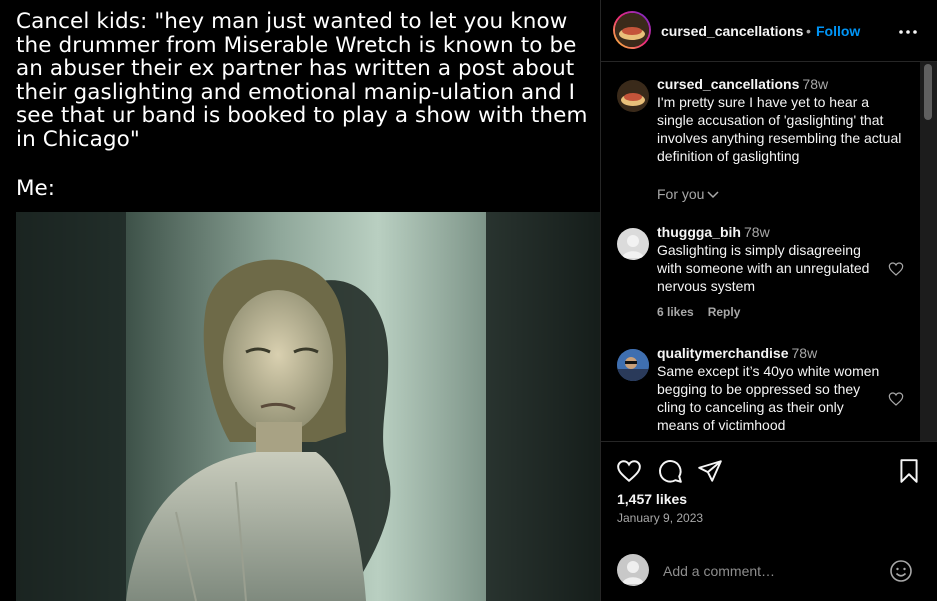  I want to click on add-comment-input, so click(768, 571).